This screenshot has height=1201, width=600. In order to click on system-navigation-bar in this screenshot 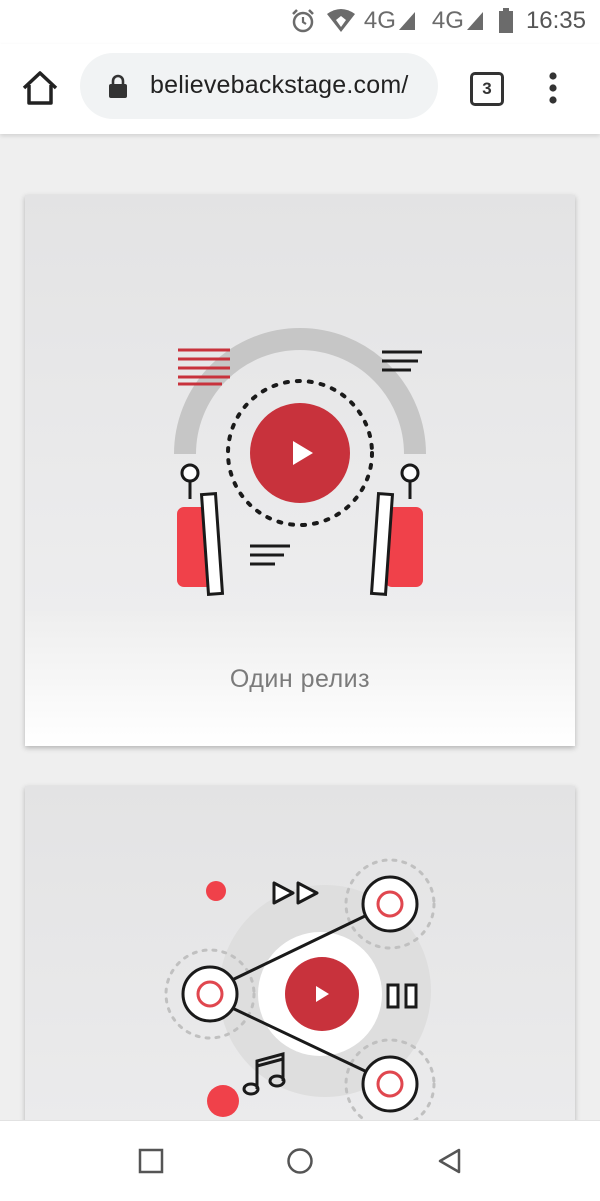, I will do `click(300, 1160)`.